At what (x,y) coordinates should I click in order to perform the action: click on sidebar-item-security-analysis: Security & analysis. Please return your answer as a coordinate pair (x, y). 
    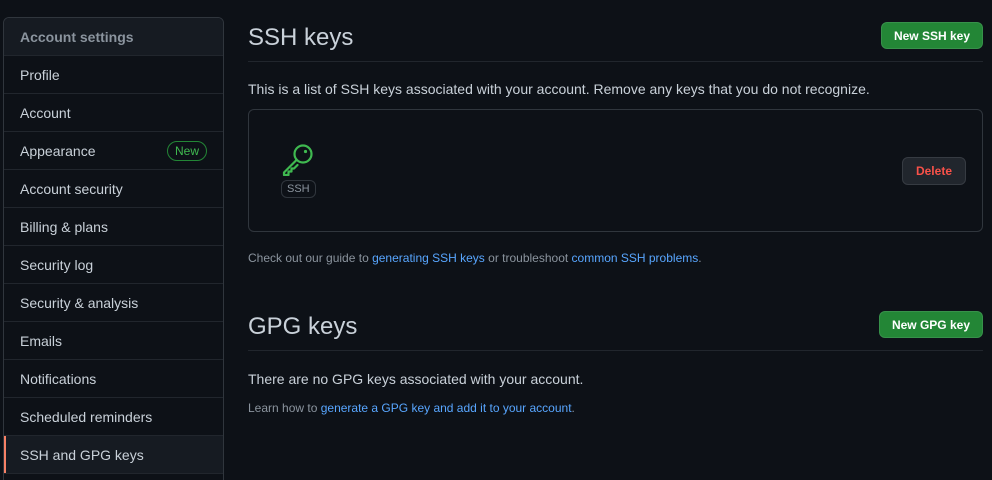
    Looking at the image, I should click on (113, 303).